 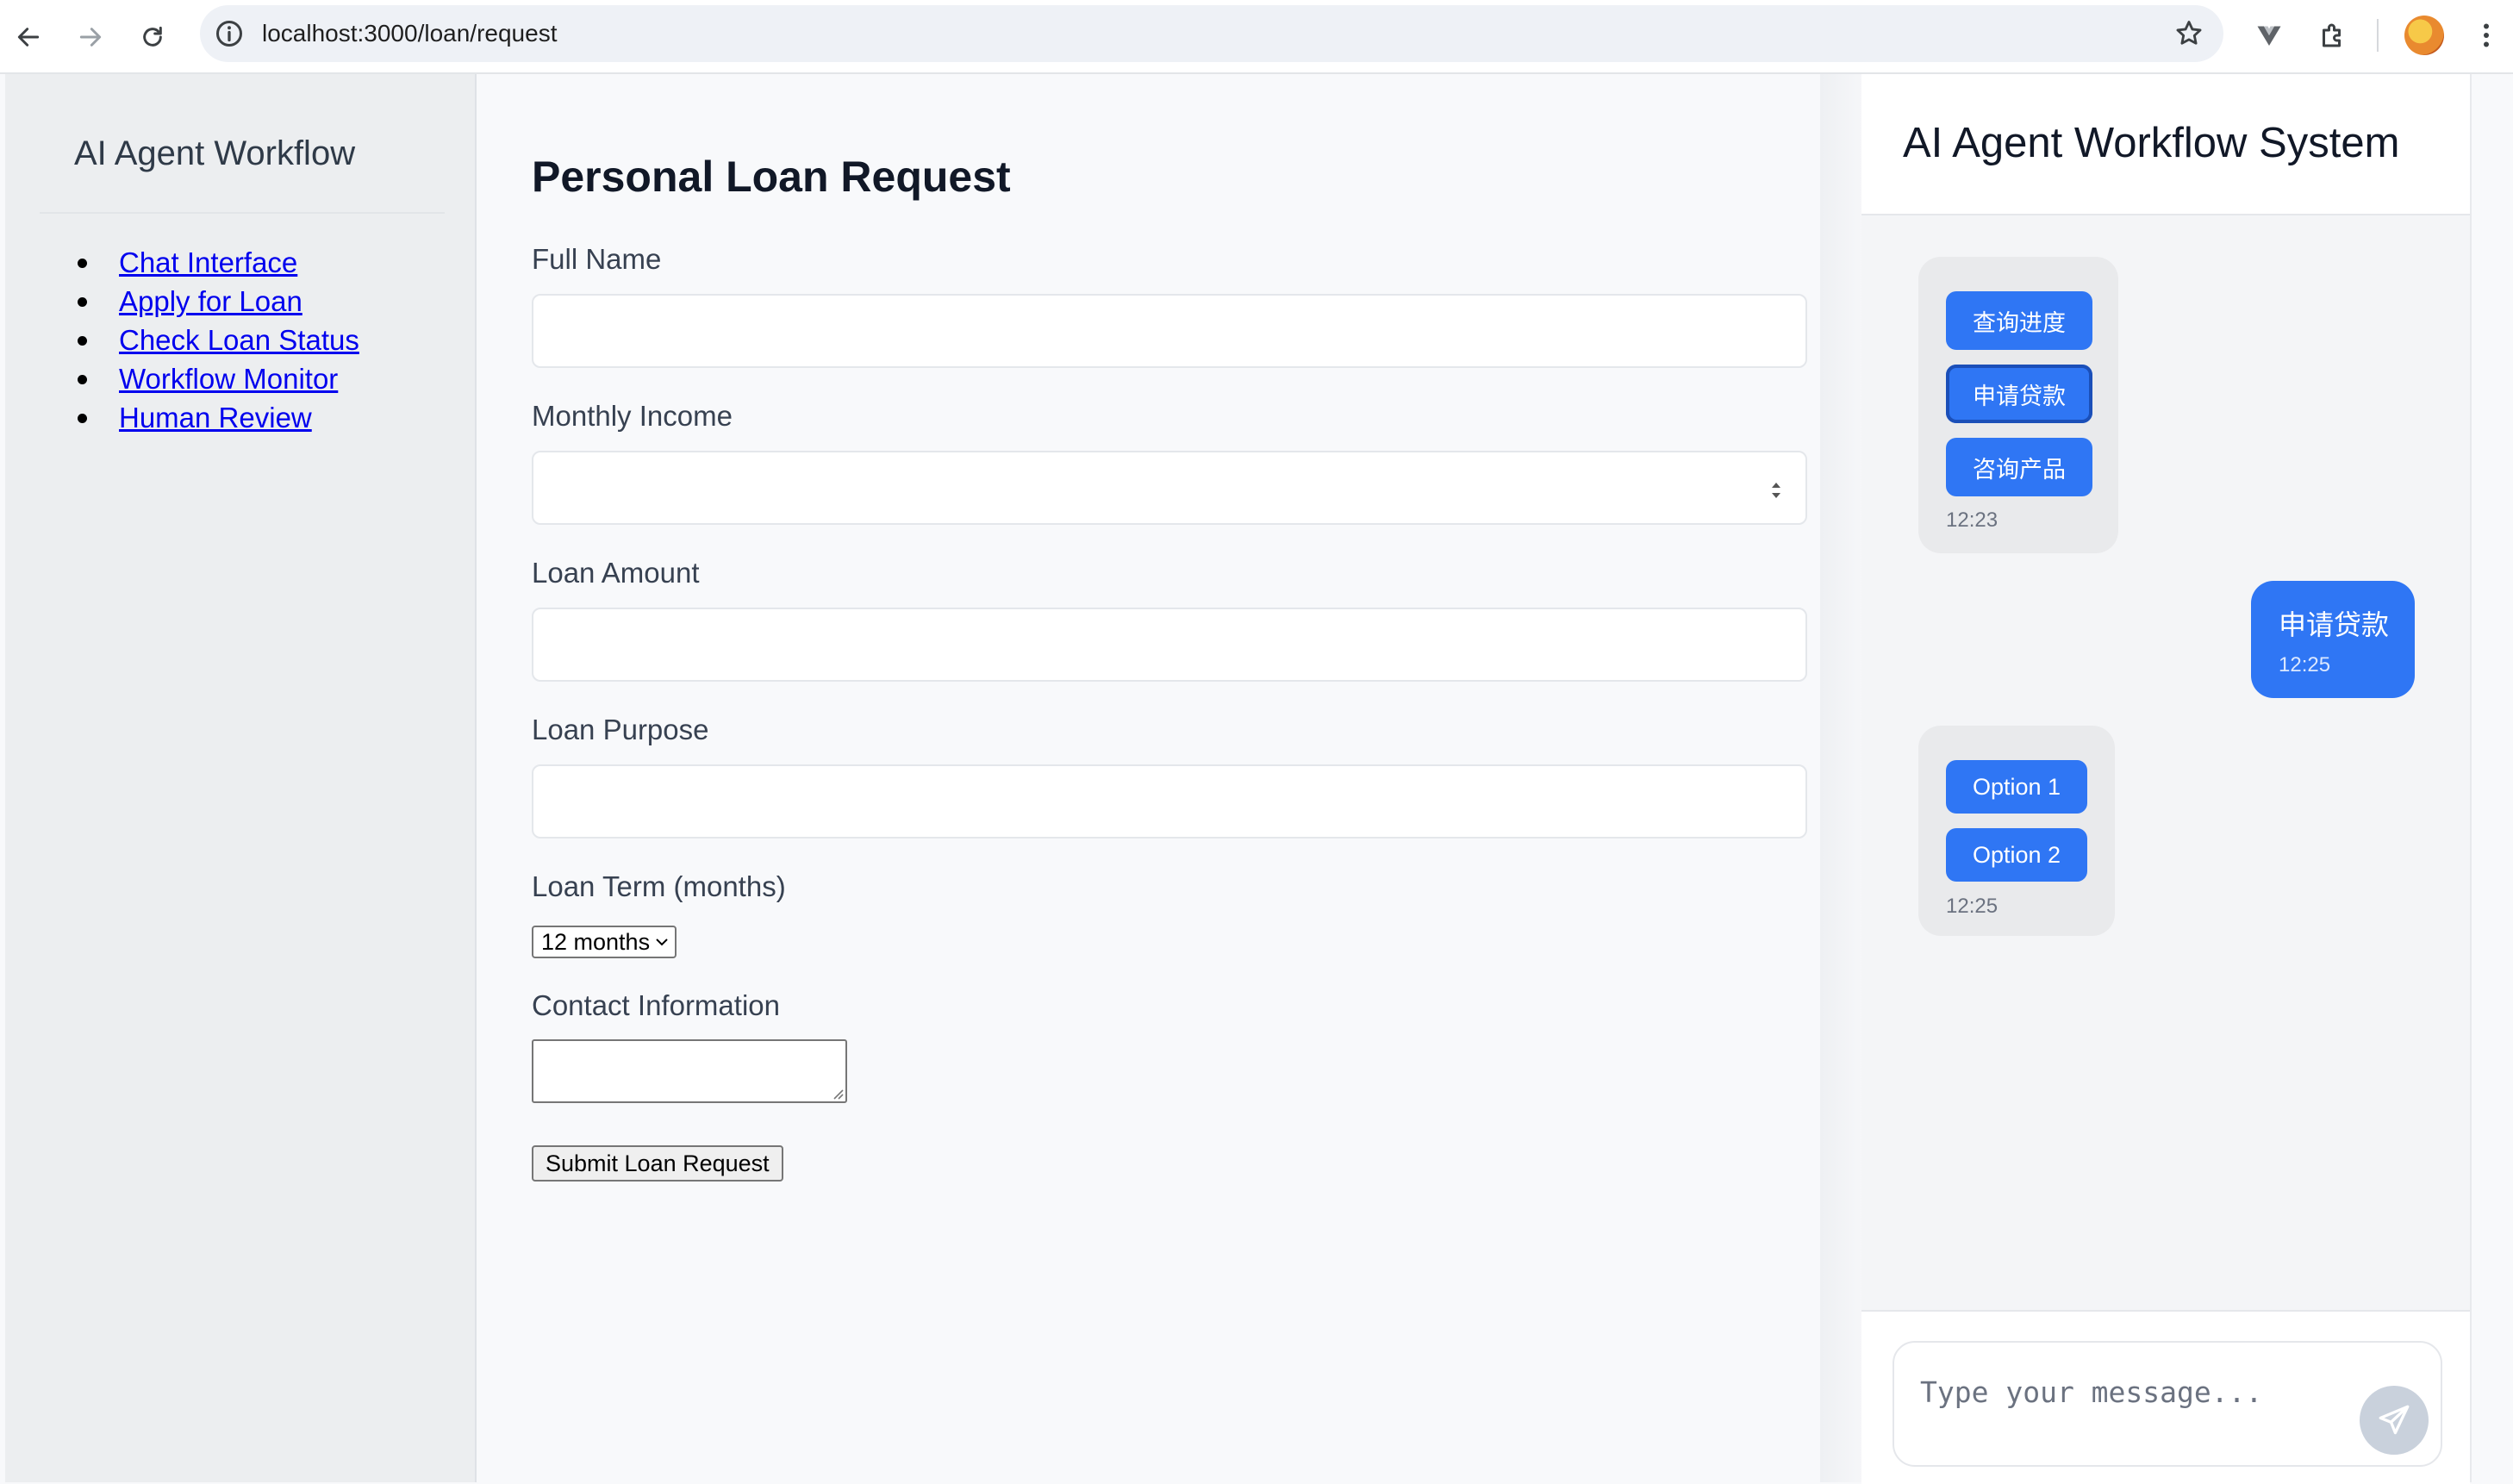 I want to click on message-timestamp: 12:23, so click(x=1972, y=520).